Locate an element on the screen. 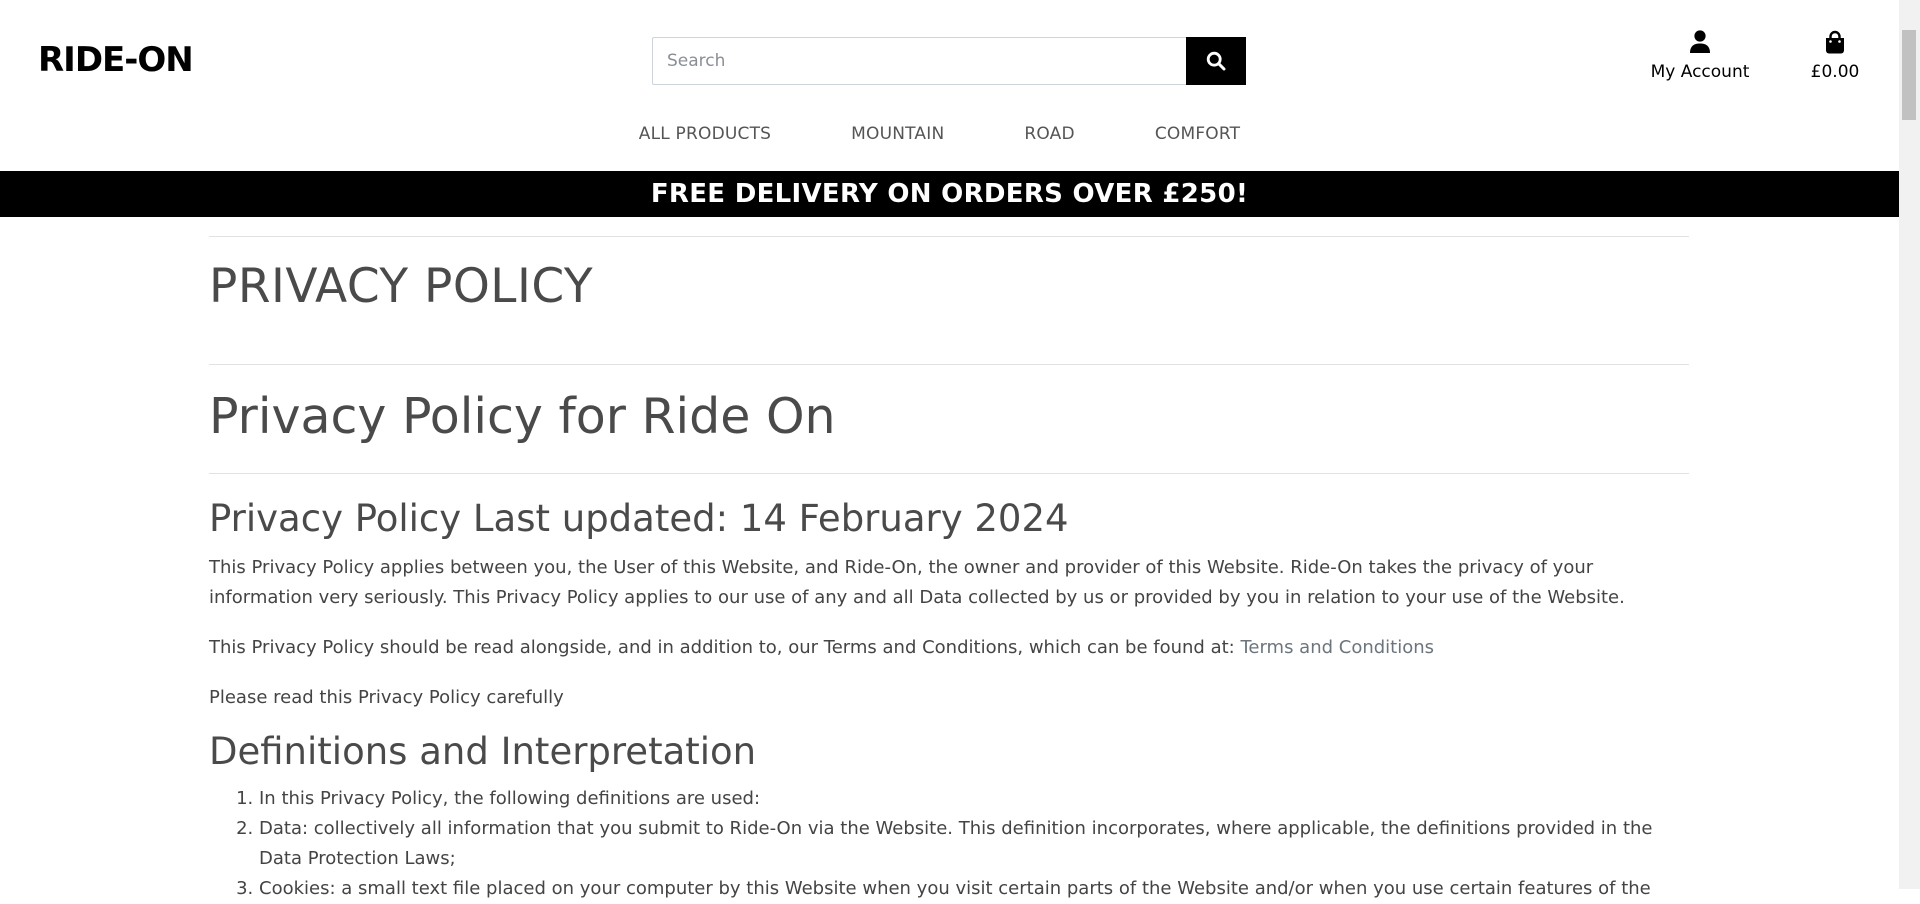  nav-item-comfort: COMFORT is located at coordinates (1197, 134).